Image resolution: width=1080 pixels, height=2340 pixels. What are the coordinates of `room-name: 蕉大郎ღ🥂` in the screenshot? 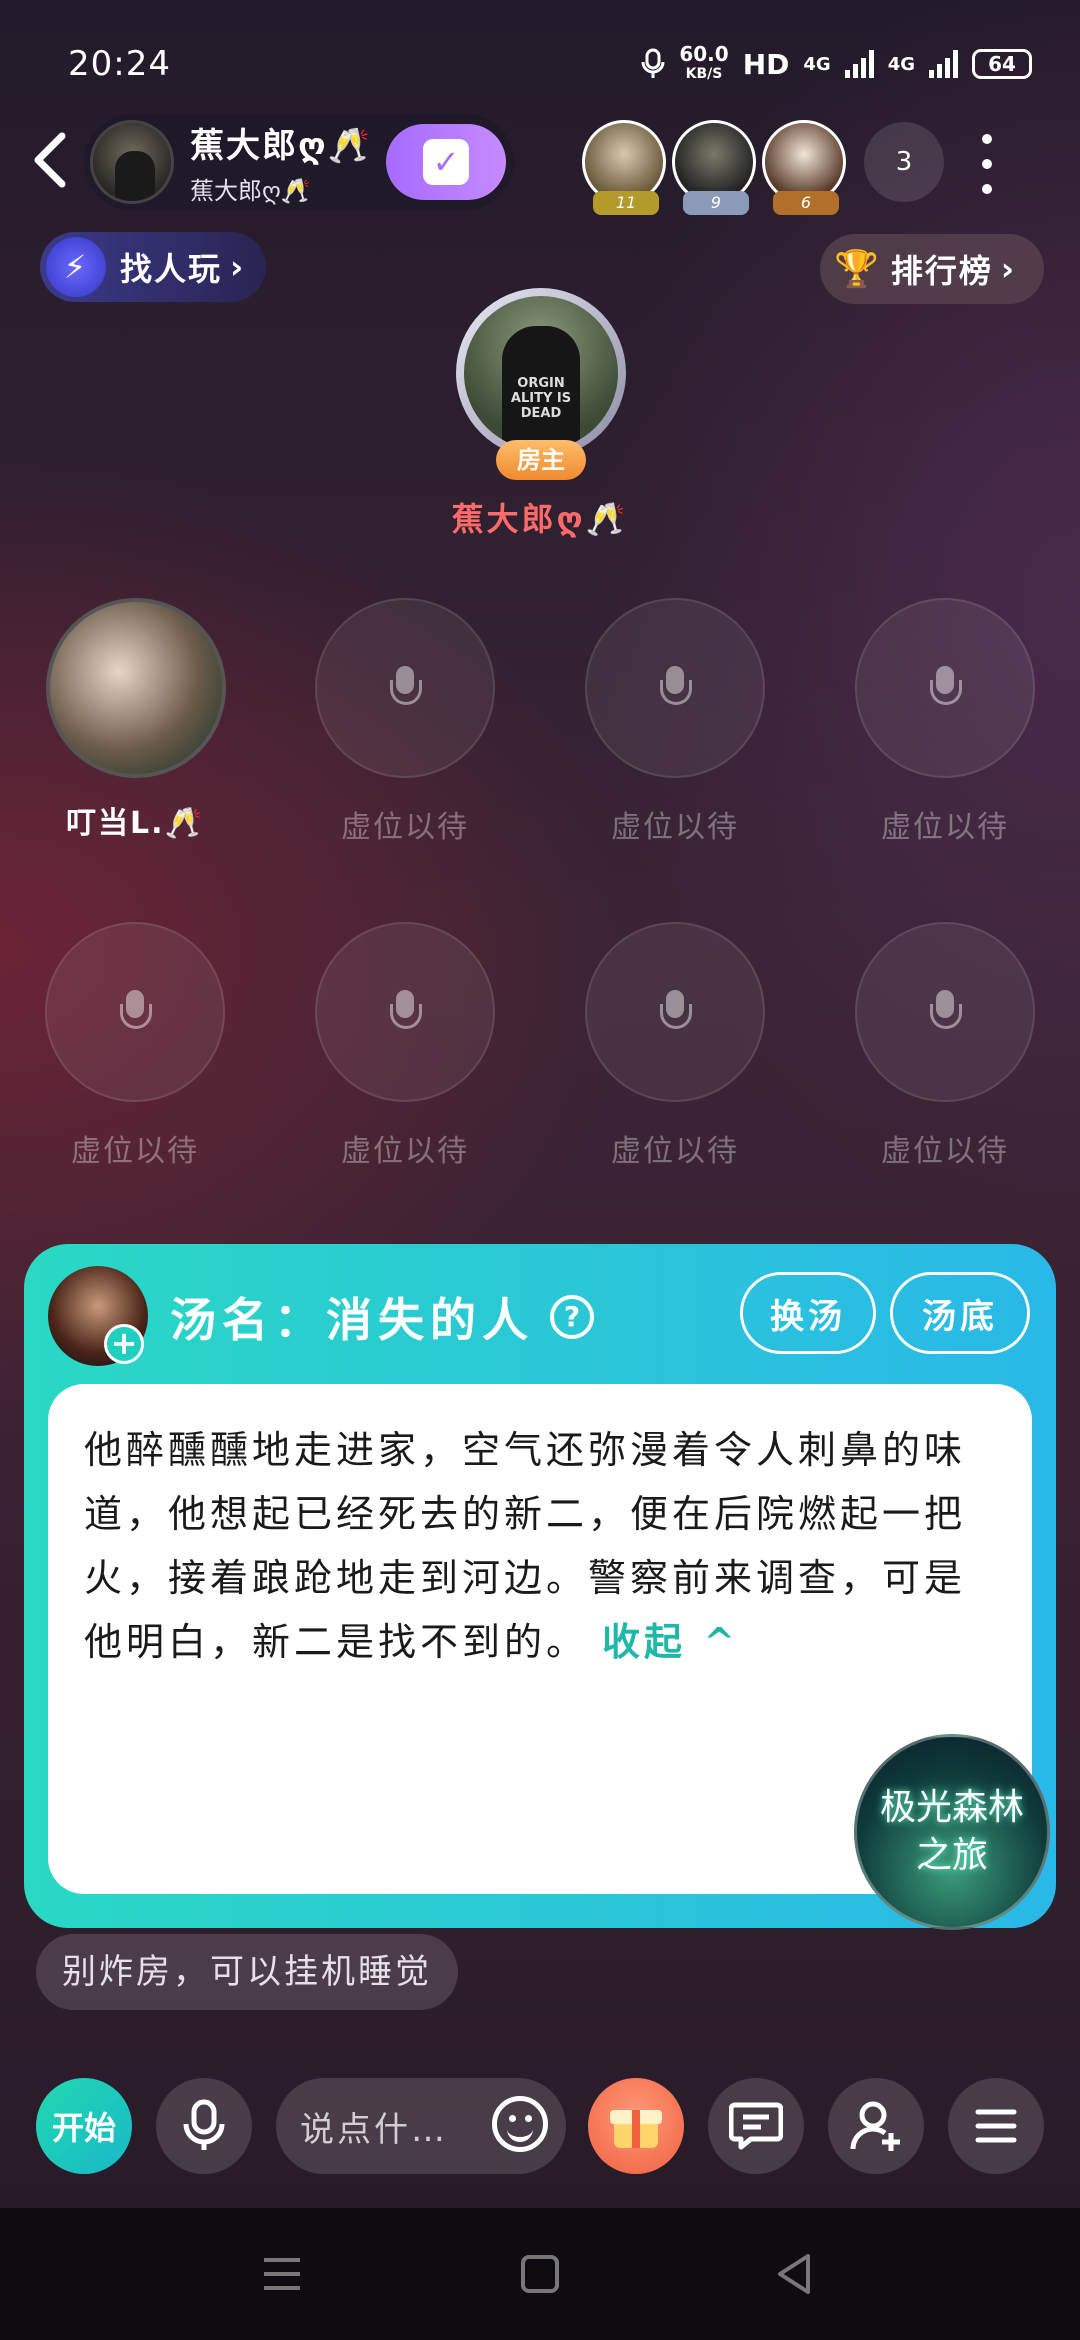 It's located at (281, 146).